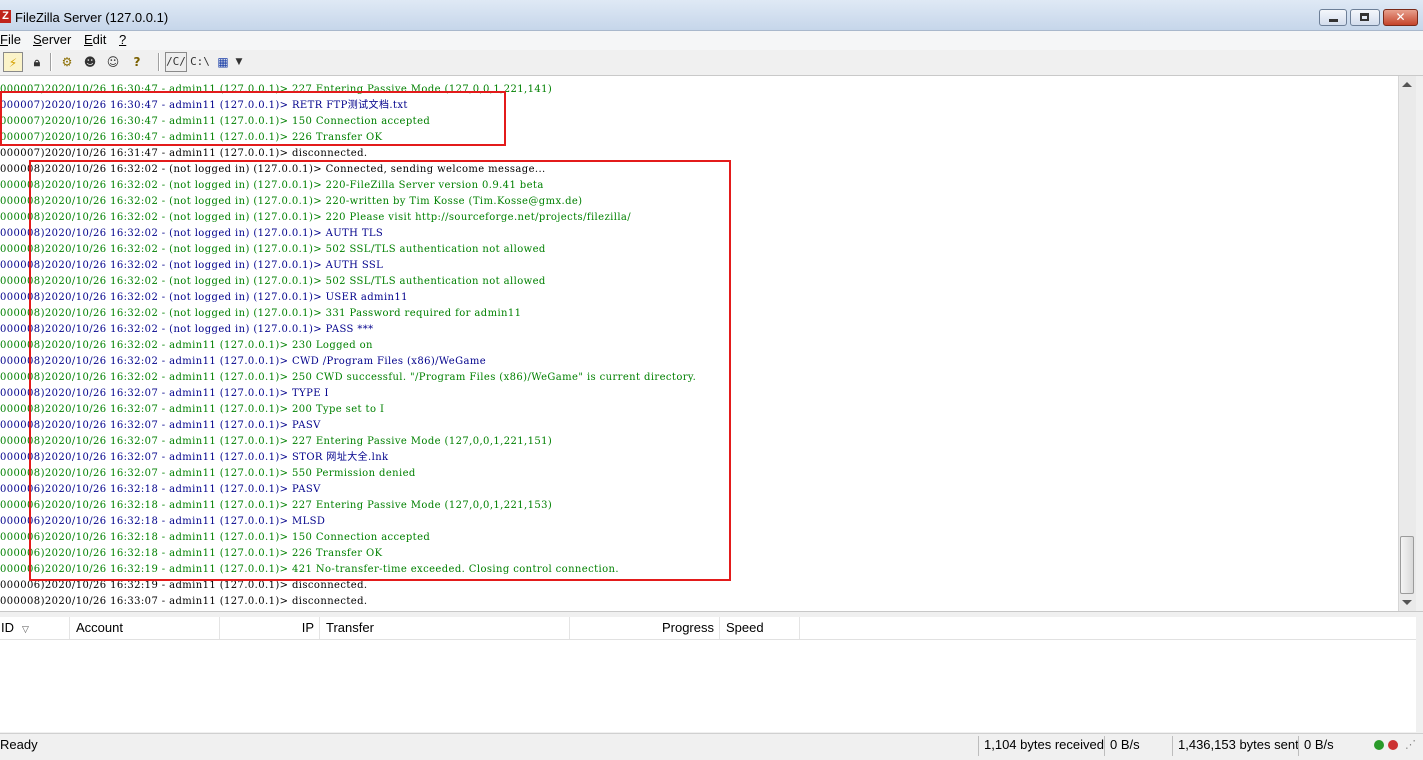 The image size is (1423, 760). What do you see at coordinates (270, 628) in the screenshot?
I see `column-ip: IP` at bounding box center [270, 628].